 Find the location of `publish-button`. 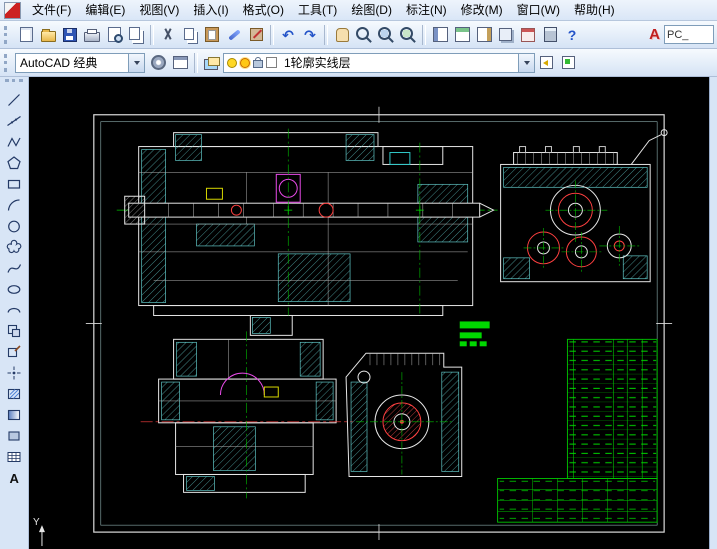

publish-button is located at coordinates (136, 35).